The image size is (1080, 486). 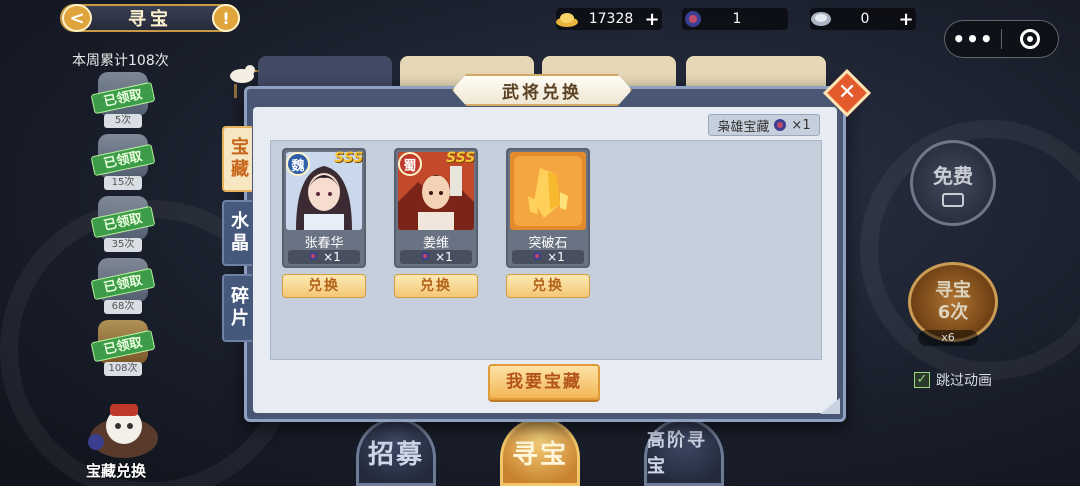 I want to click on resource-gold: 17328 +, so click(x=609, y=19).